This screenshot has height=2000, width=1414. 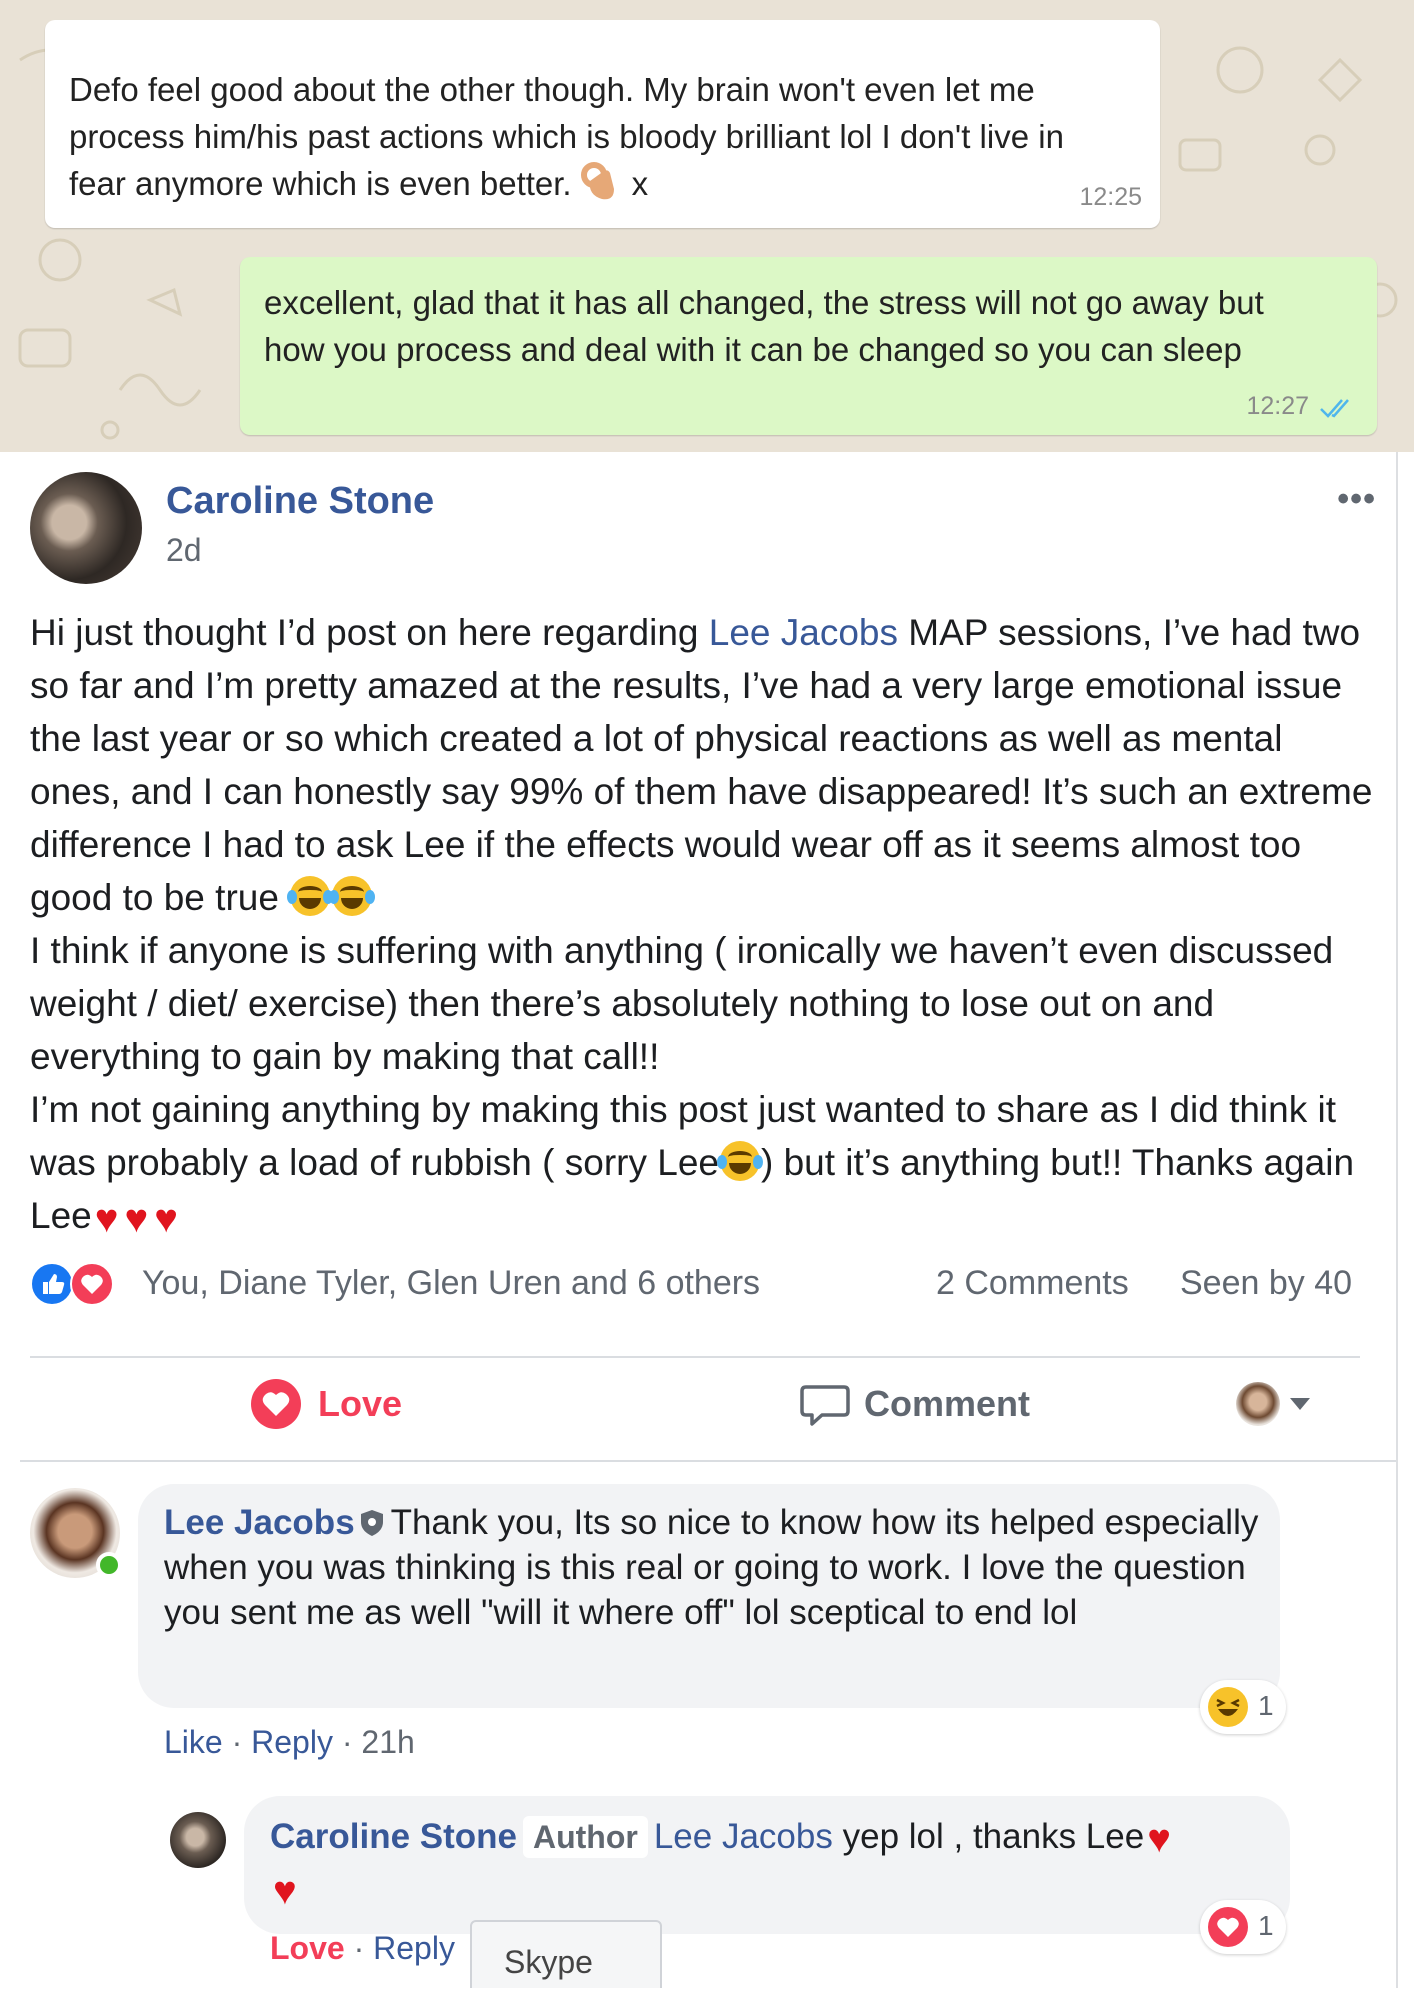 I want to click on seen-by-count: Seen by 40, so click(x=1266, y=1283).